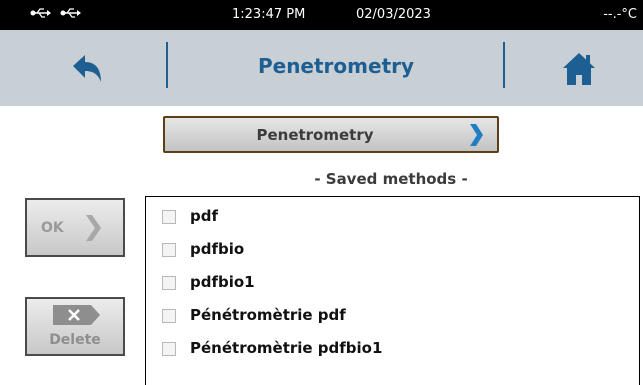 This screenshot has width=643, height=385. I want to click on home-icon, so click(579, 69).